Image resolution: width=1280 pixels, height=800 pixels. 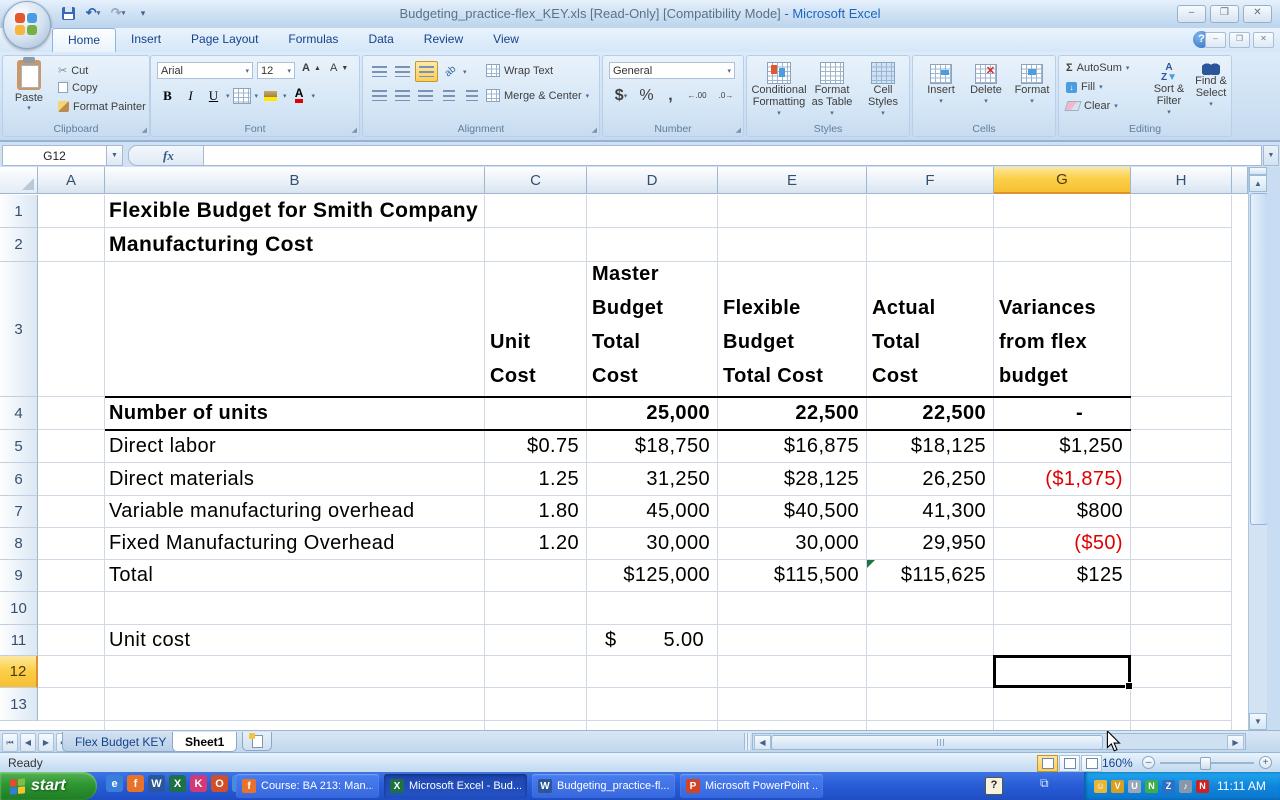 I want to click on cell-C5: $0.75, so click(x=536, y=446).